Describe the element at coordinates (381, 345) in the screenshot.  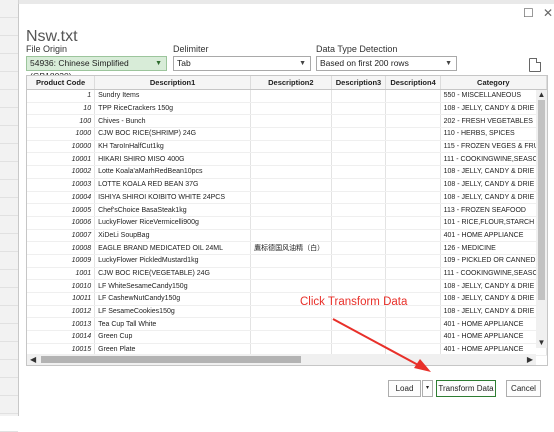
I see `annotation-arrow-icon` at that location.